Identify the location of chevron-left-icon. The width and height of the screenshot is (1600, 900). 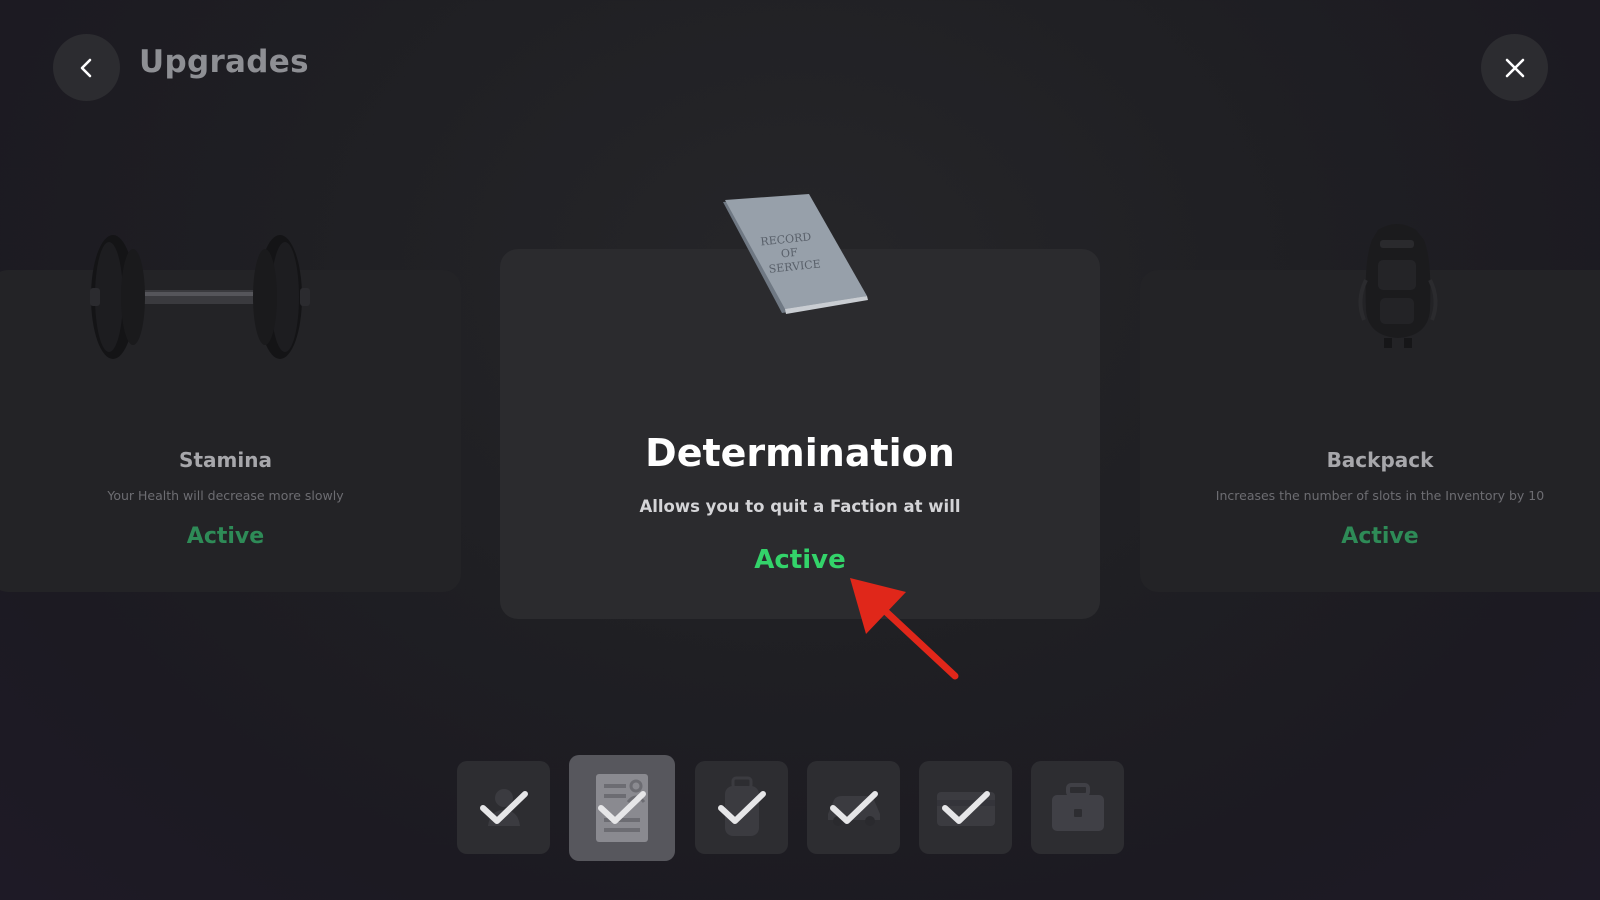
(85, 67).